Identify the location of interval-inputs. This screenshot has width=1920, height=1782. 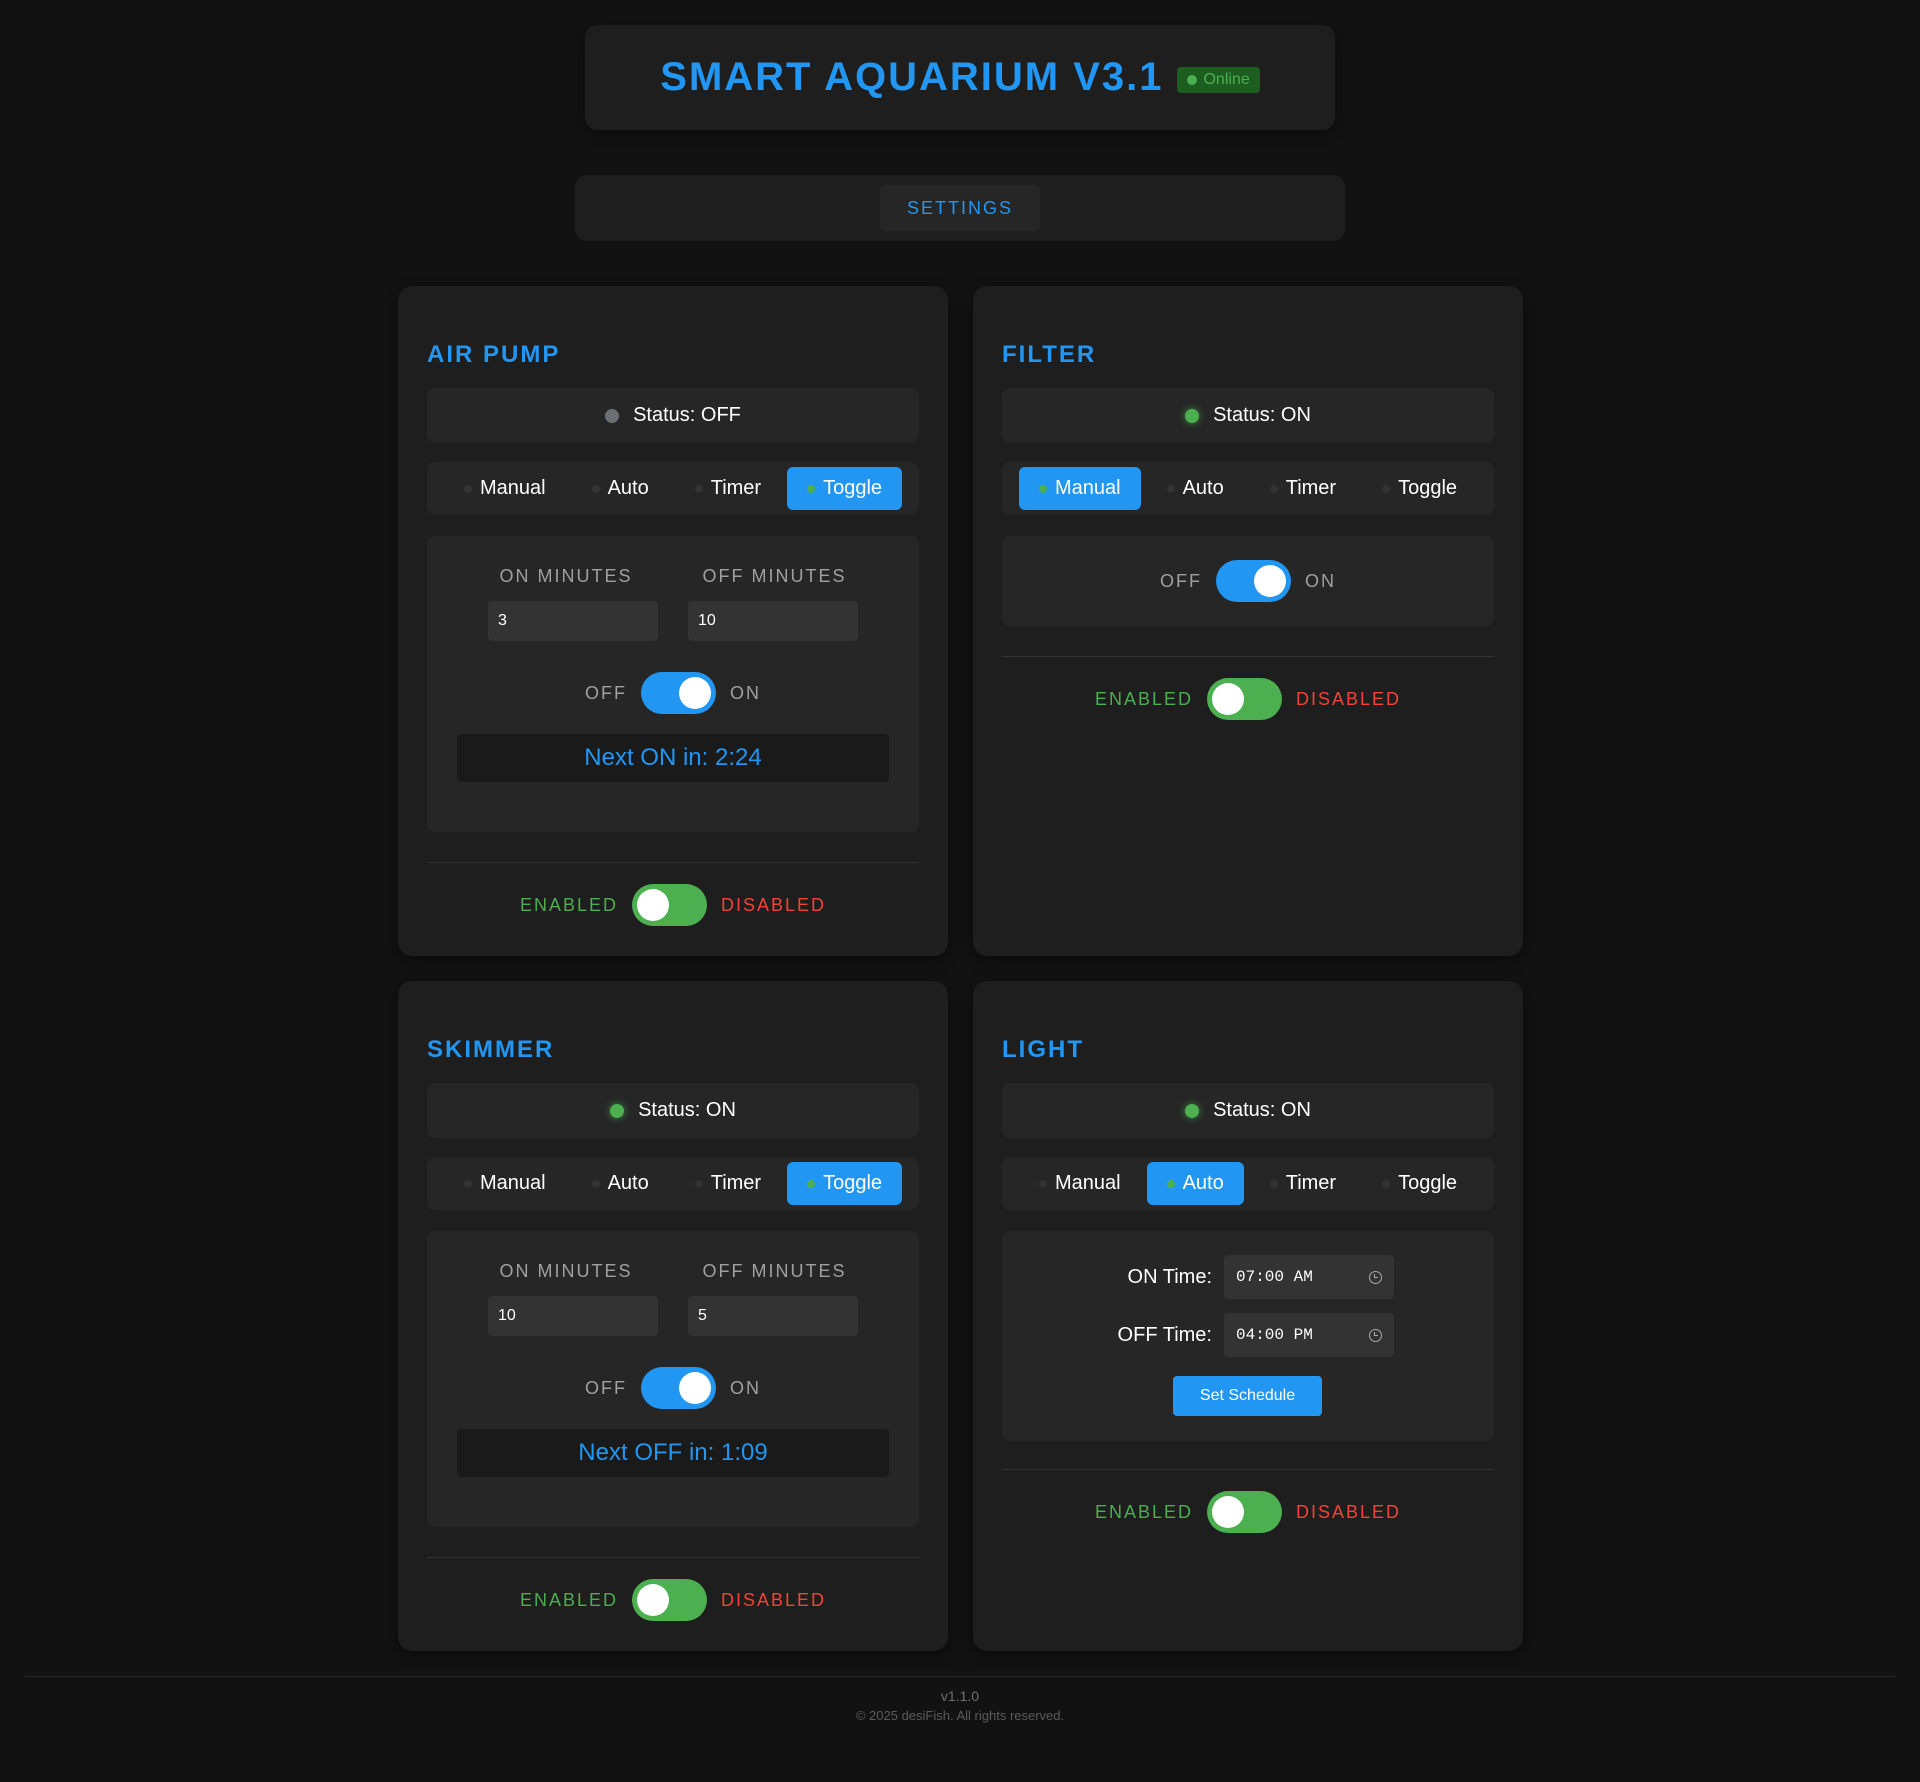
(673, 1316).